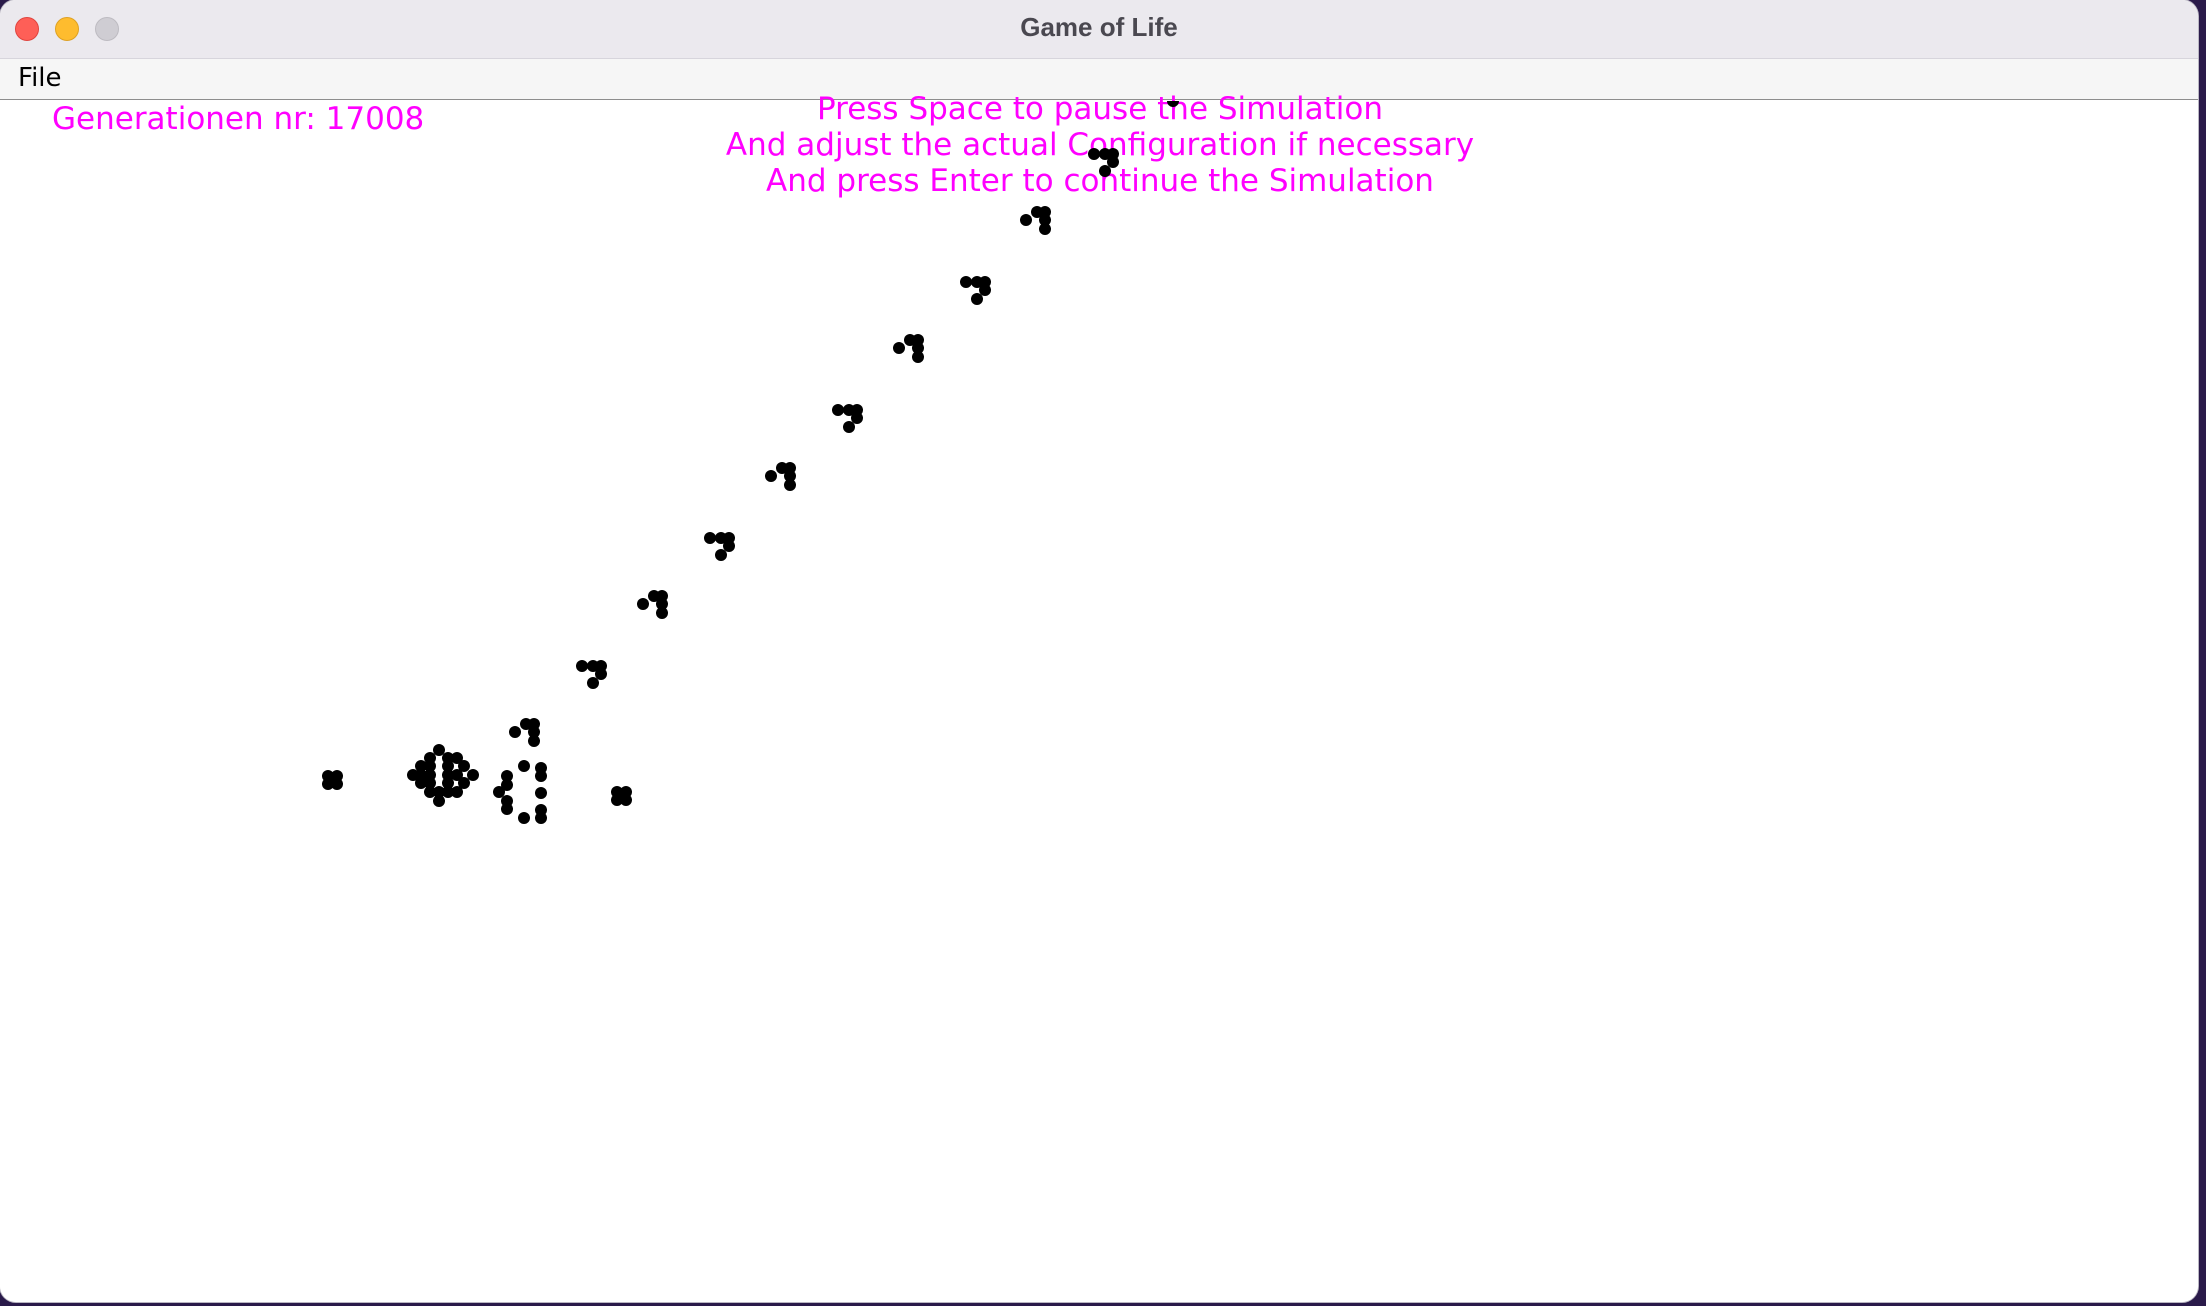 The image size is (2206, 1306). Describe the element at coordinates (40, 78) in the screenshot. I see `menu-file: File` at that location.